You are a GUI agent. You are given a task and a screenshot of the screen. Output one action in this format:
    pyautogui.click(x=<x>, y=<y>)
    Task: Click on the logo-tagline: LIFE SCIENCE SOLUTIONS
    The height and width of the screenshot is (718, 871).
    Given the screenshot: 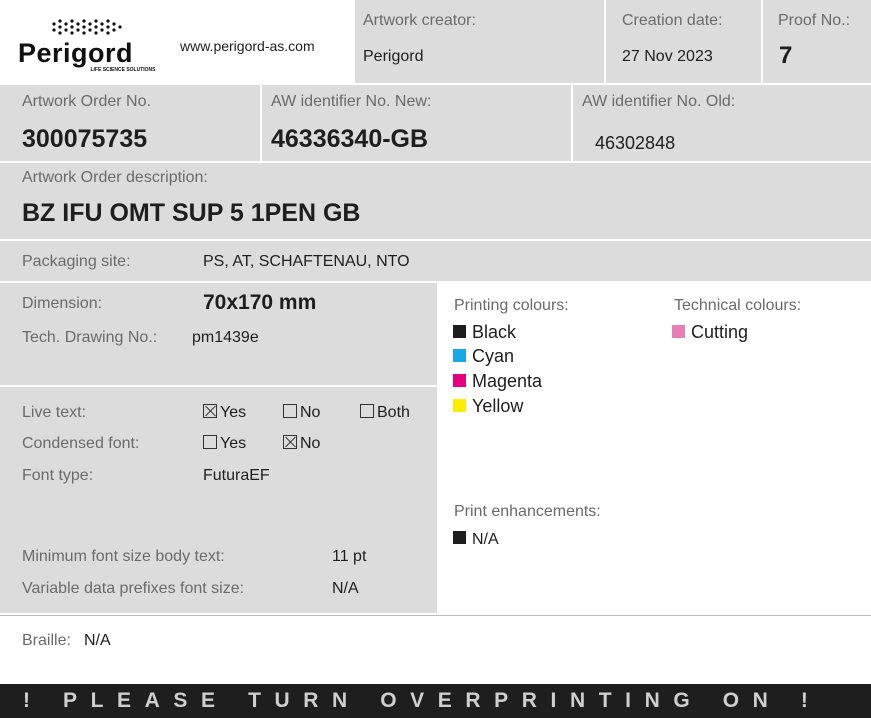 What is the action you would take?
    pyautogui.click(x=123, y=70)
    